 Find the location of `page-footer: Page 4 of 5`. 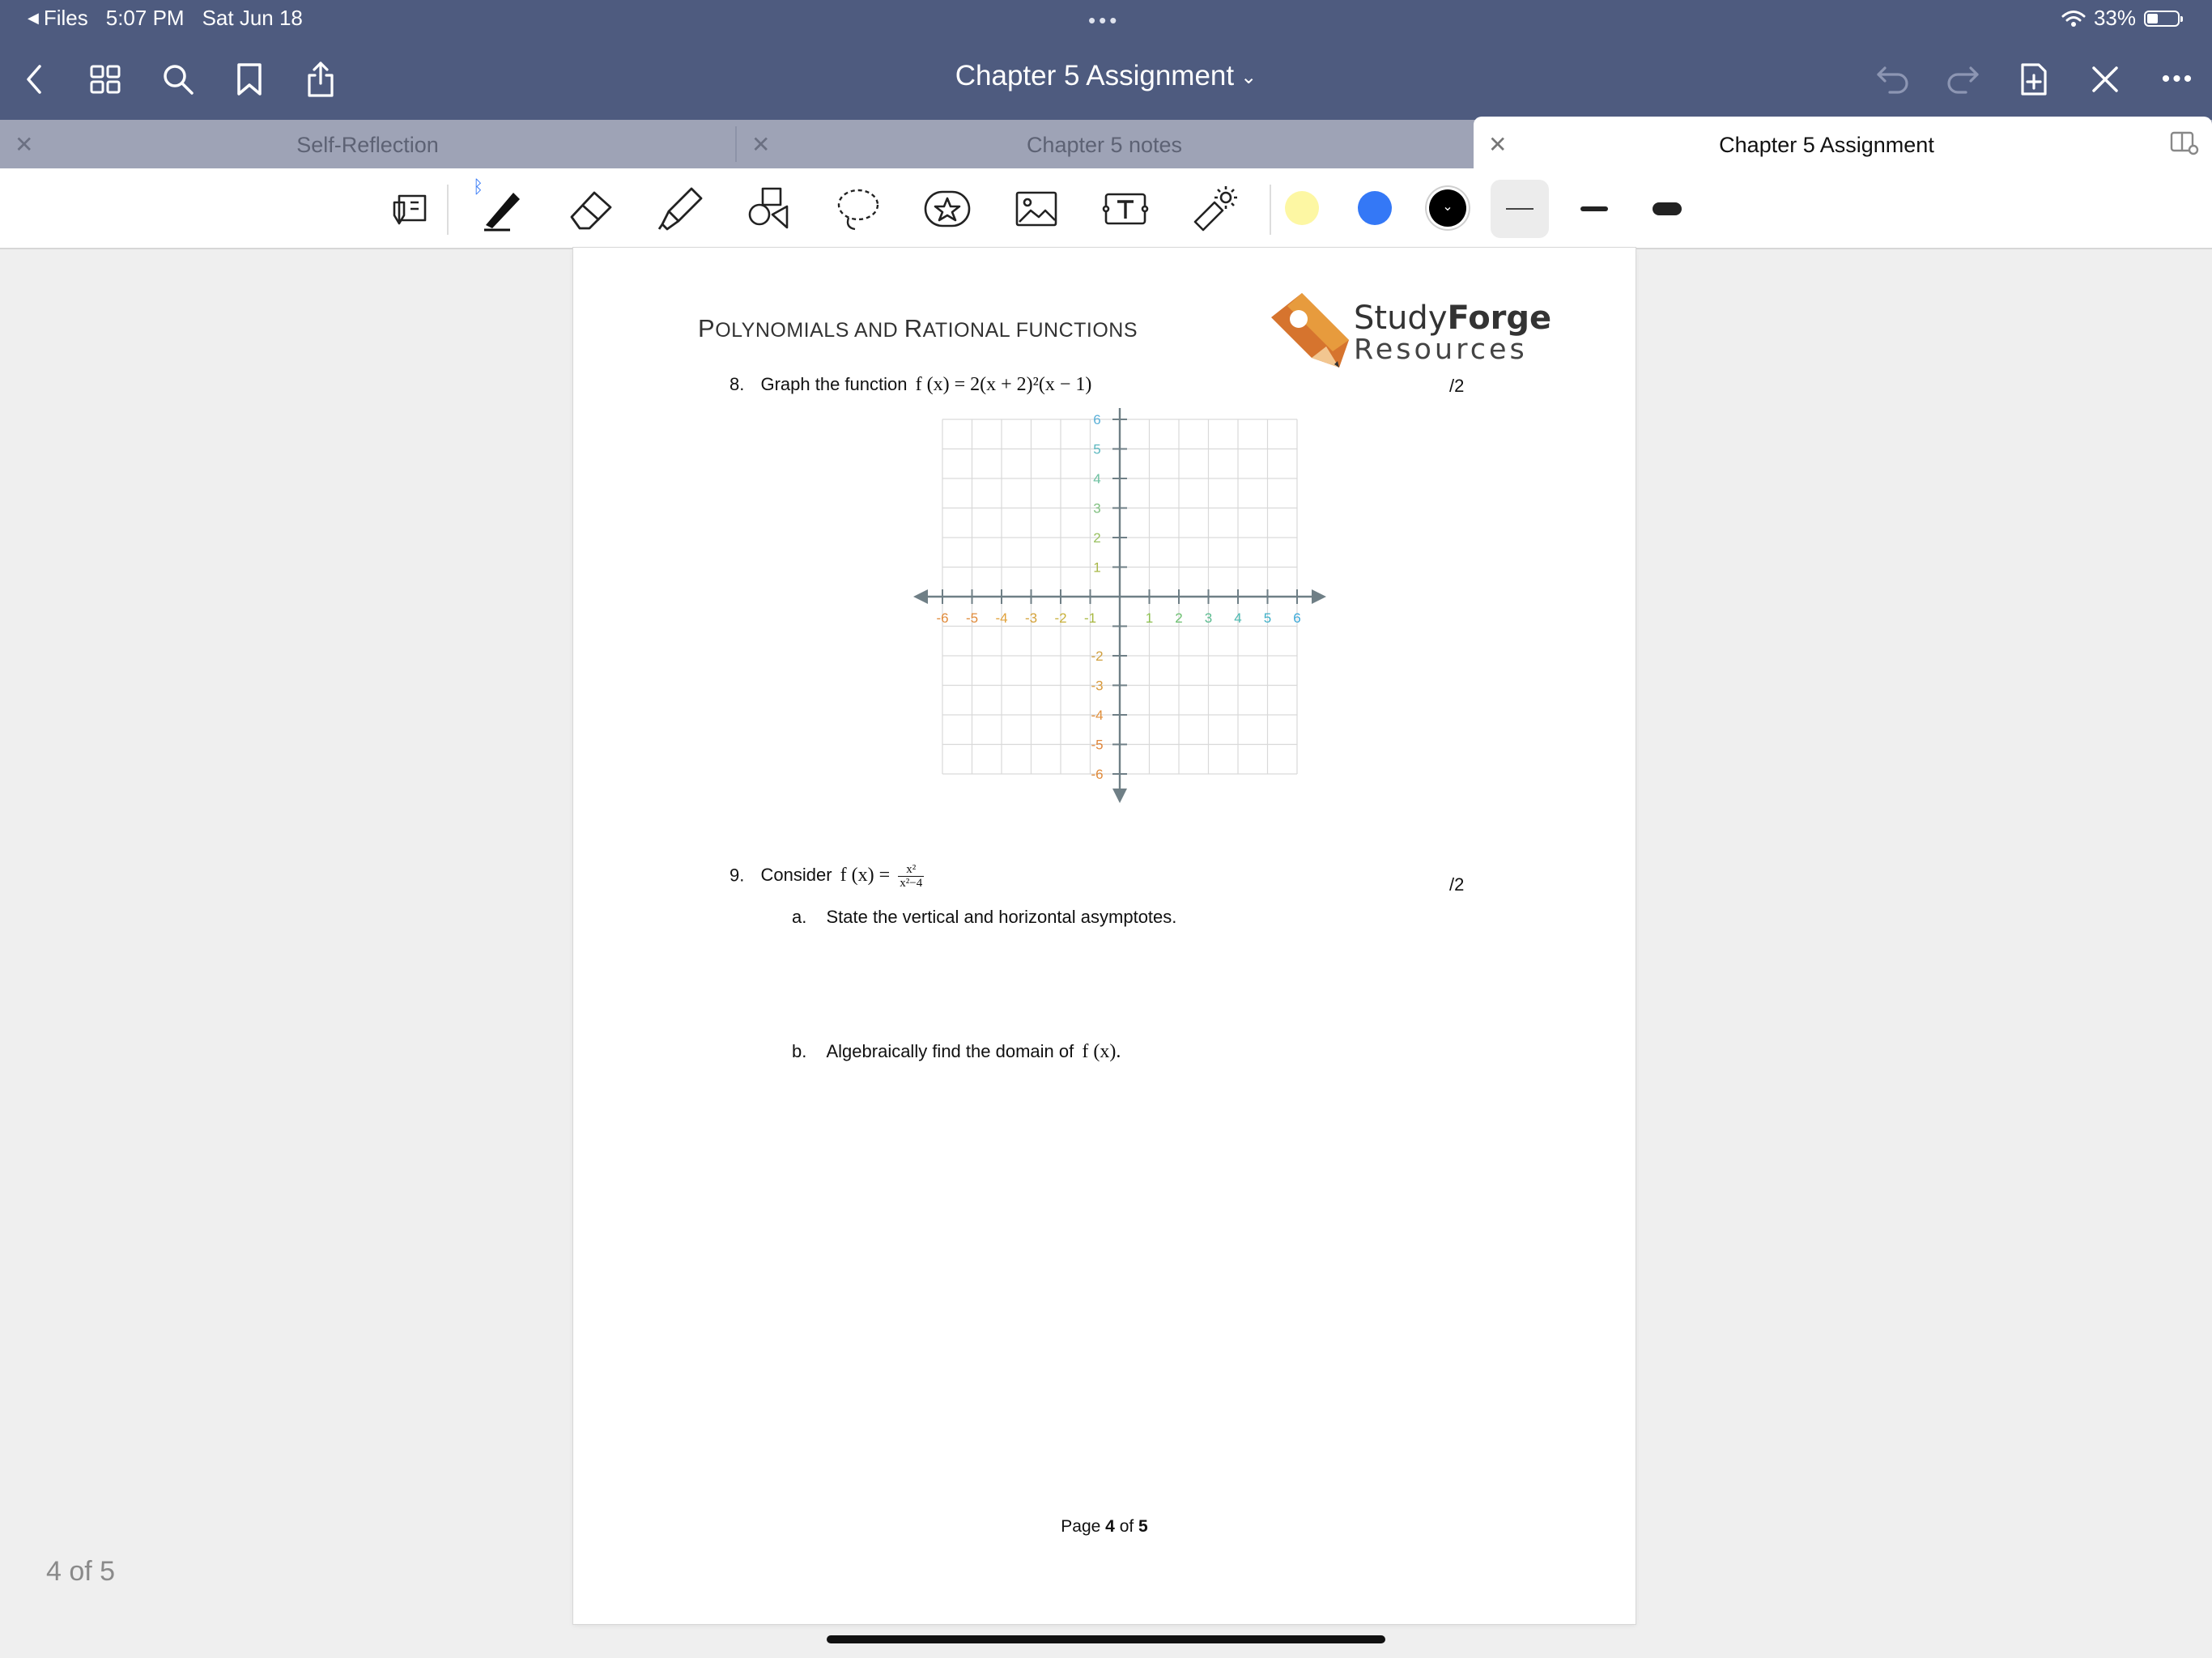

page-footer: Page 4 of 5 is located at coordinates (1104, 1527).